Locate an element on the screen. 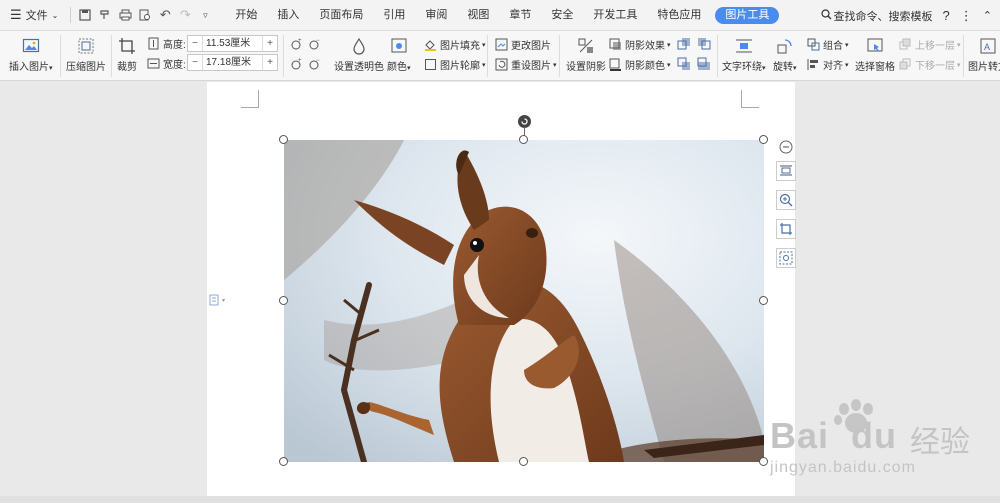  tab-6: 章节 is located at coordinates (520, 15).